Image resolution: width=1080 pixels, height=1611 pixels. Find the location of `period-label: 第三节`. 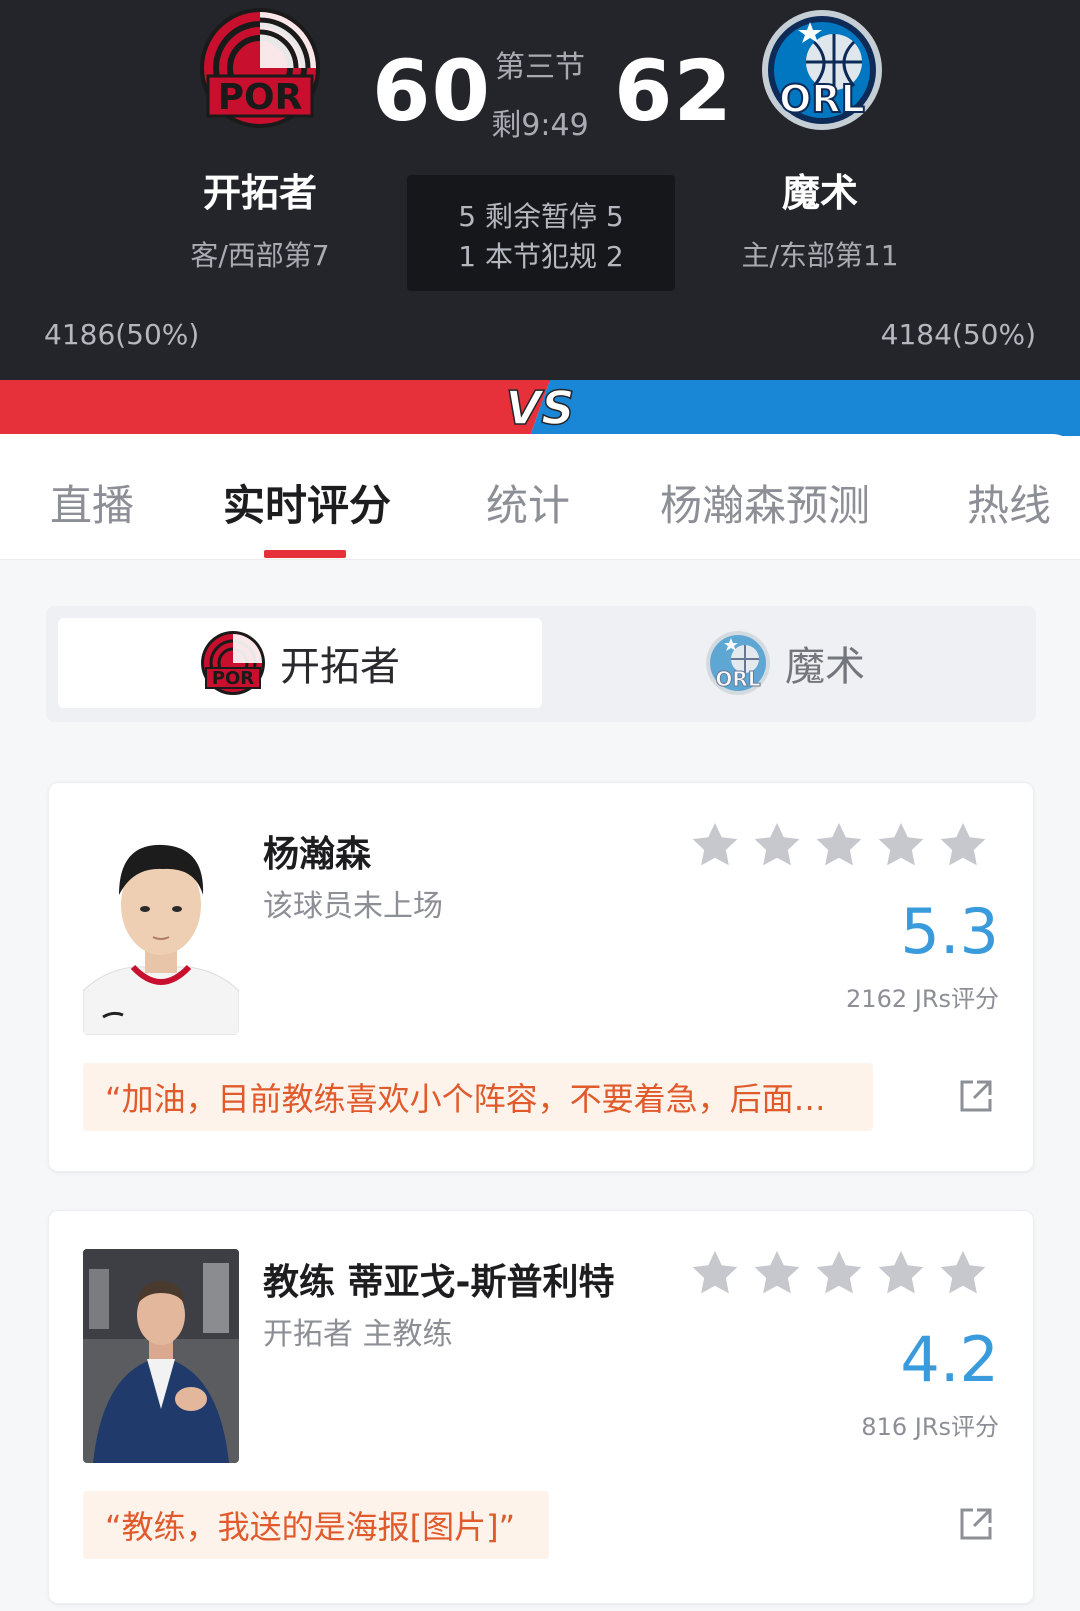

period-label: 第三节 is located at coordinates (540, 67).